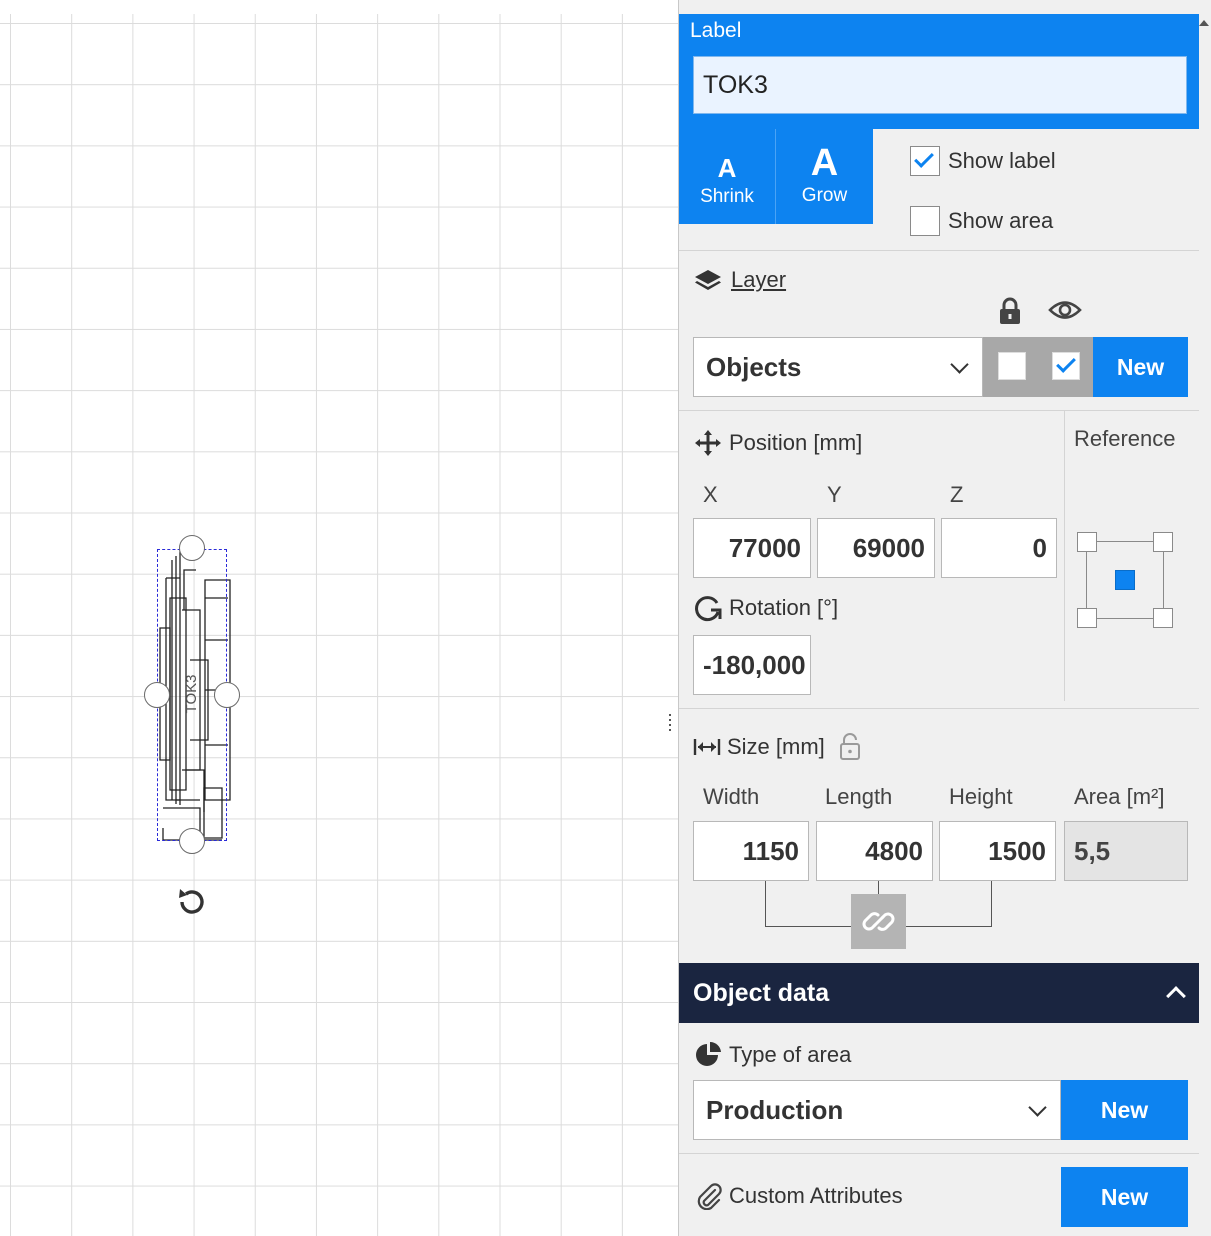  I want to click on height-label: Height, so click(981, 796).